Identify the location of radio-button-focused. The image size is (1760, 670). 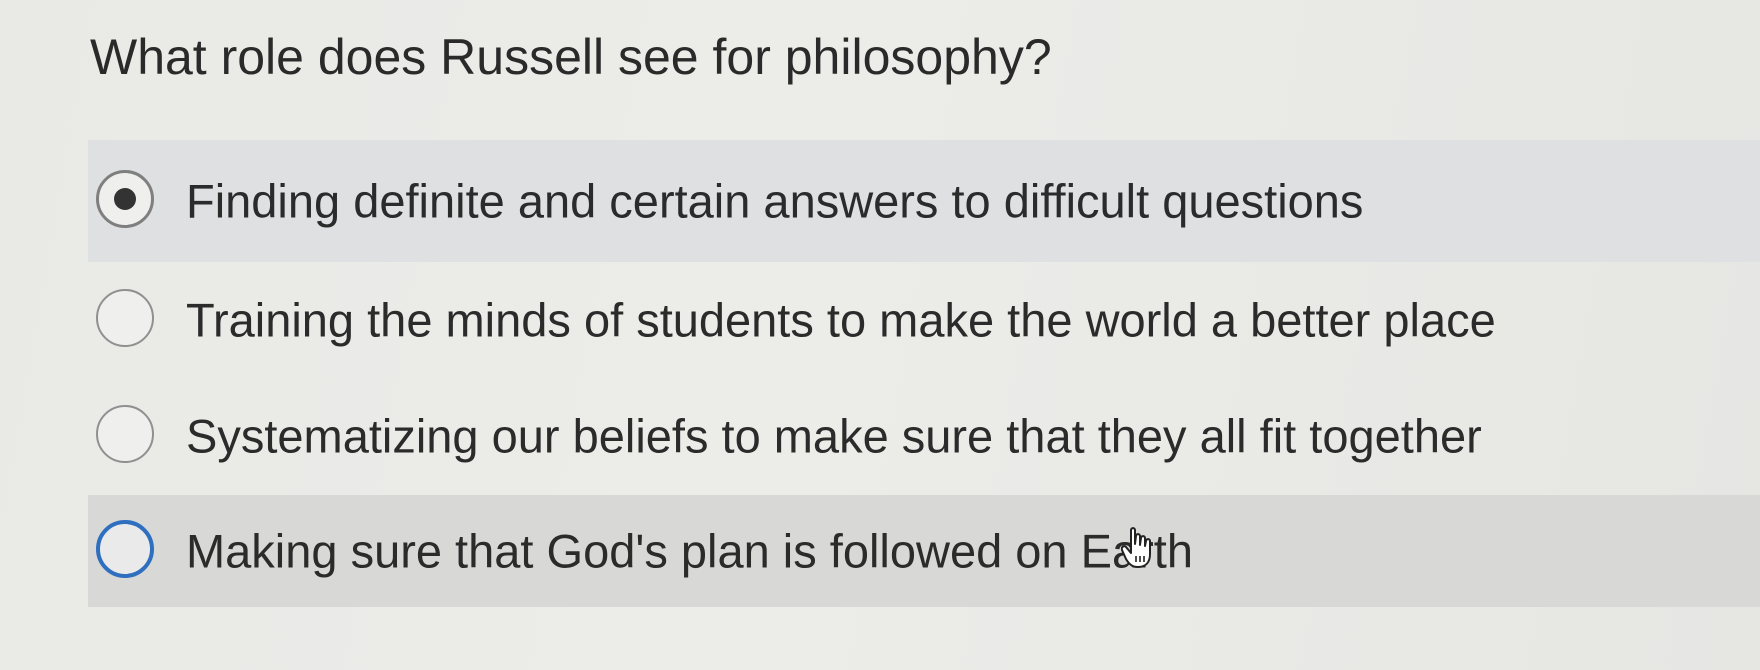
(125, 549).